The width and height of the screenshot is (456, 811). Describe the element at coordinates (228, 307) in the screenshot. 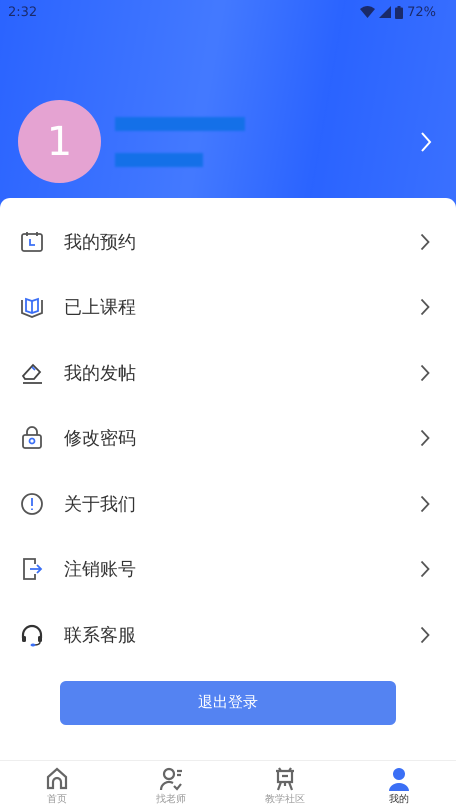

I see `menu-item: 已上课程` at that location.